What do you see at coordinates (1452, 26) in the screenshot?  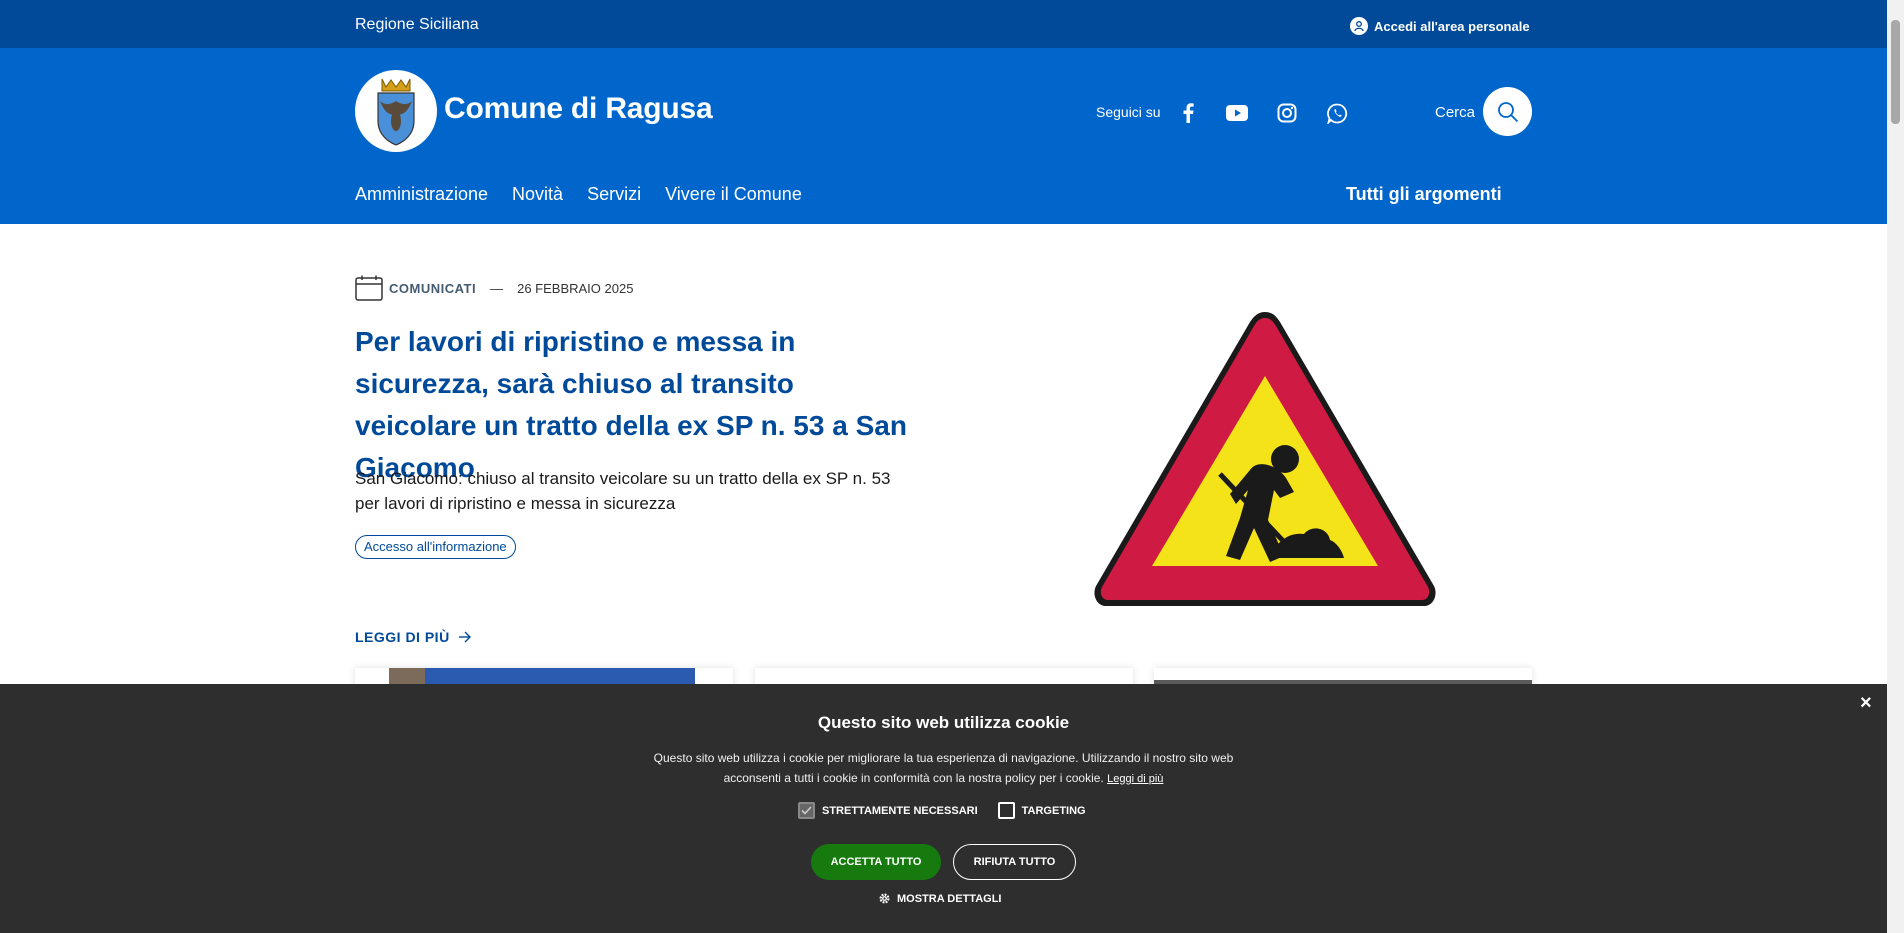 I see `login-label: Accedi all'area personale` at bounding box center [1452, 26].